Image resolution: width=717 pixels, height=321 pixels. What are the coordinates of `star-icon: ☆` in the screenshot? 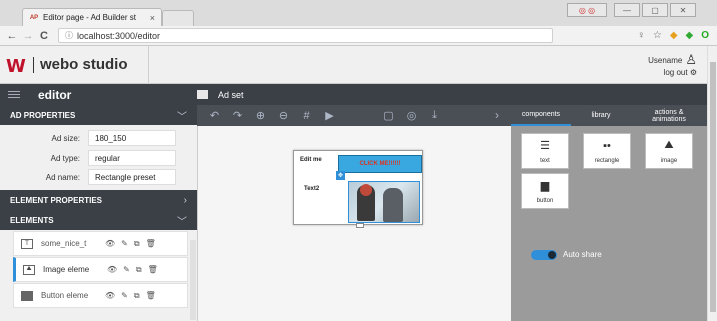 It's located at (657, 35).